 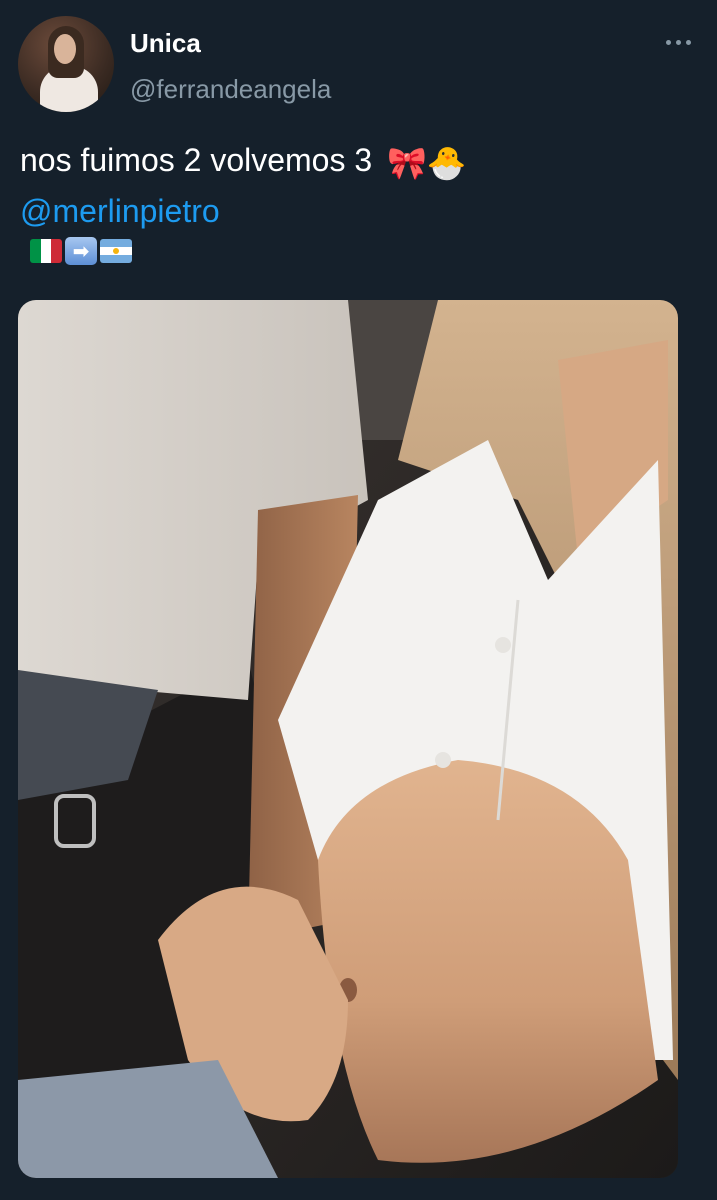 I want to click on flags-row: ➡, so click(x=81, y=251).